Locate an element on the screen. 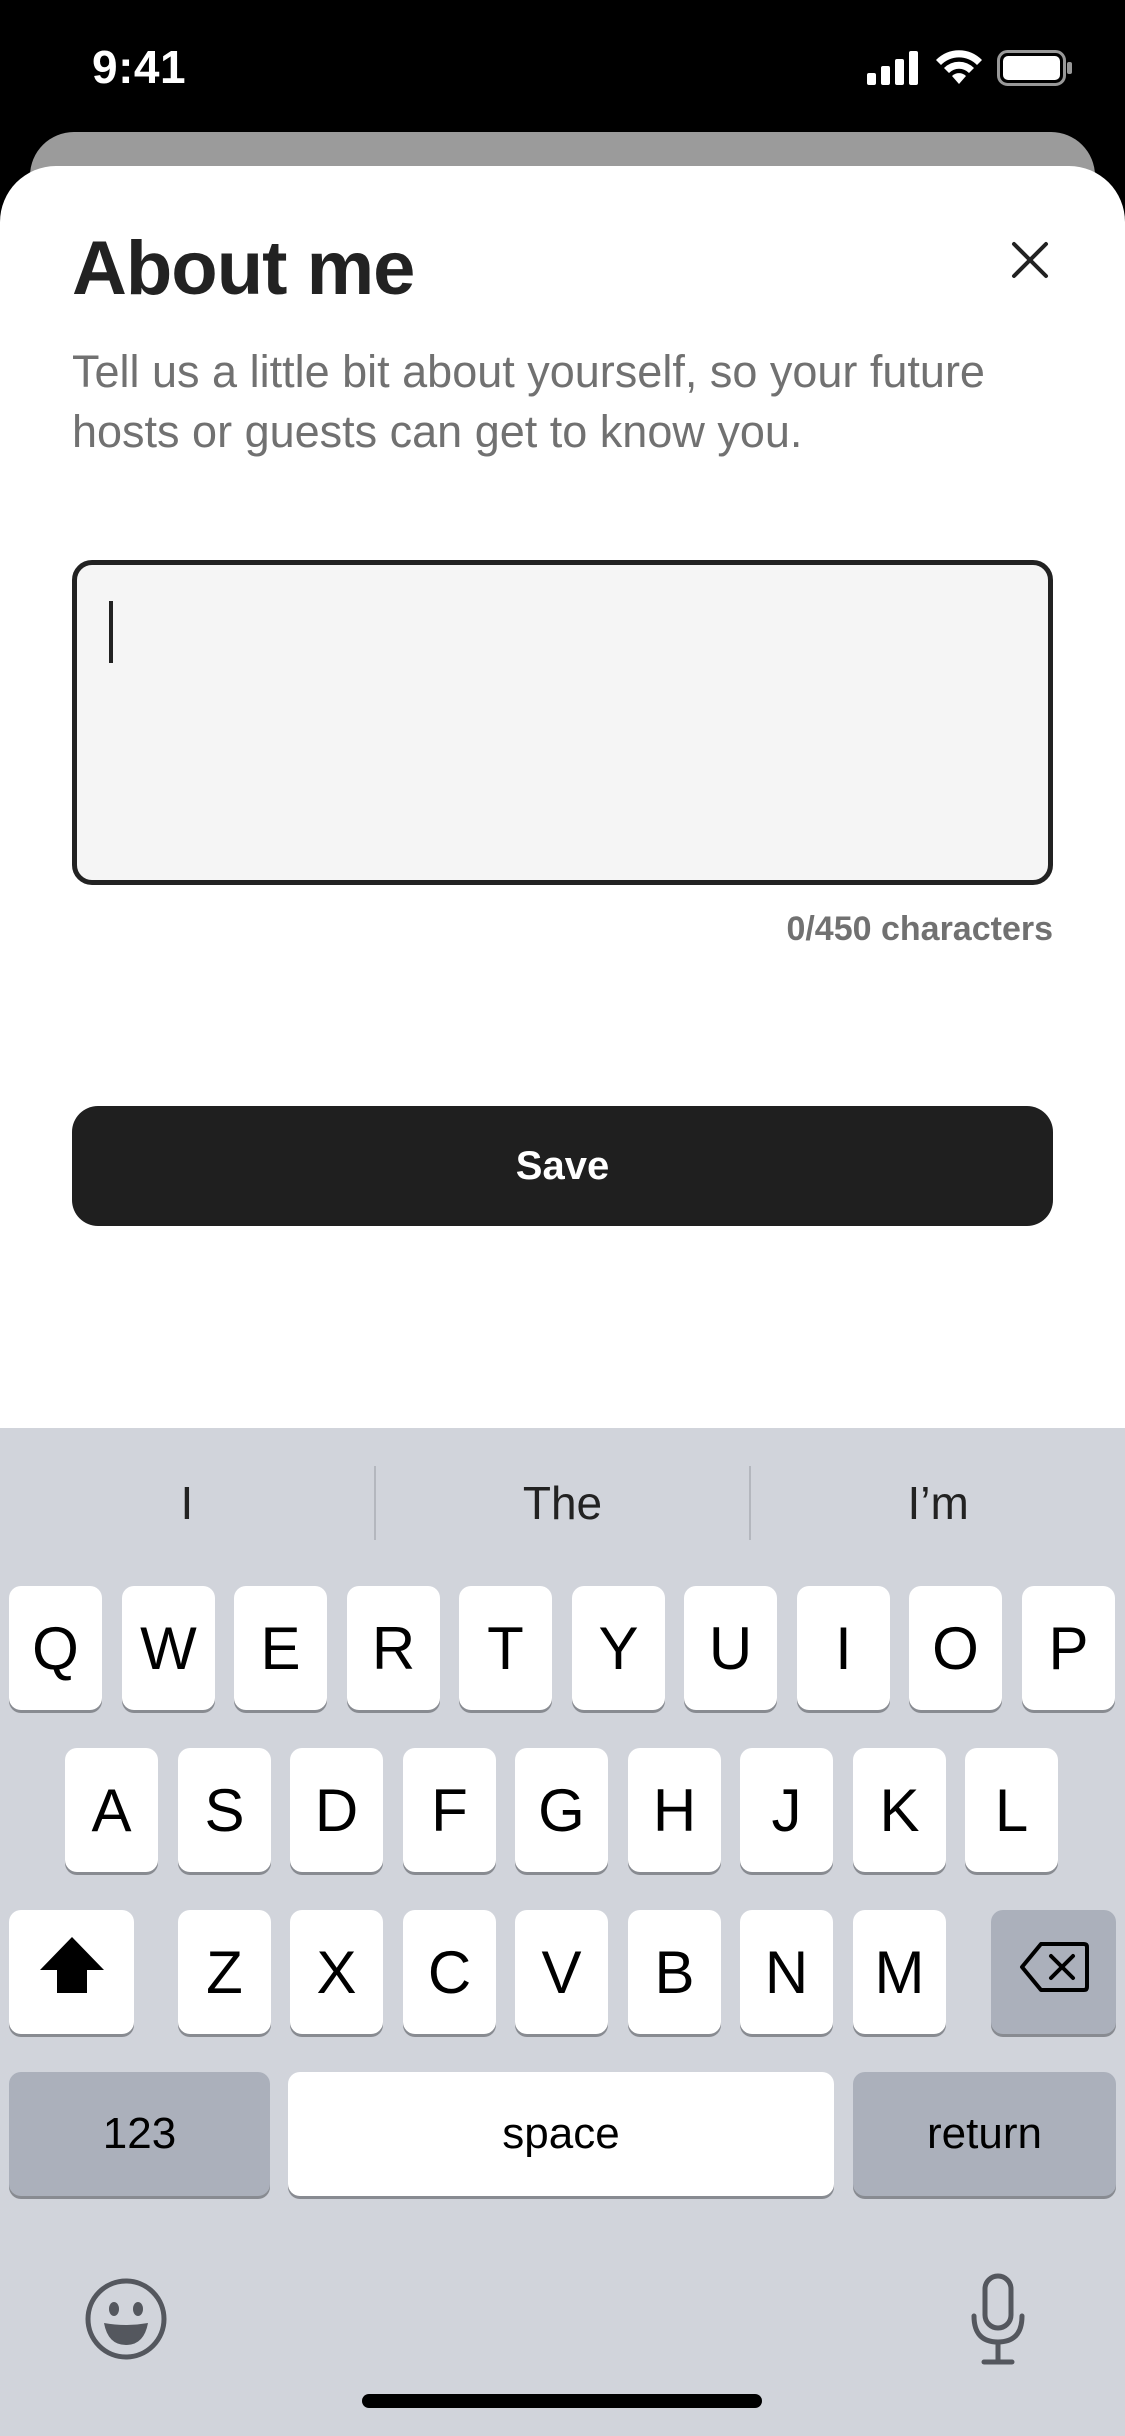 The width and height of the screenshot is (1125, 2436). microphone-button is located at coordinates (998, 2322).